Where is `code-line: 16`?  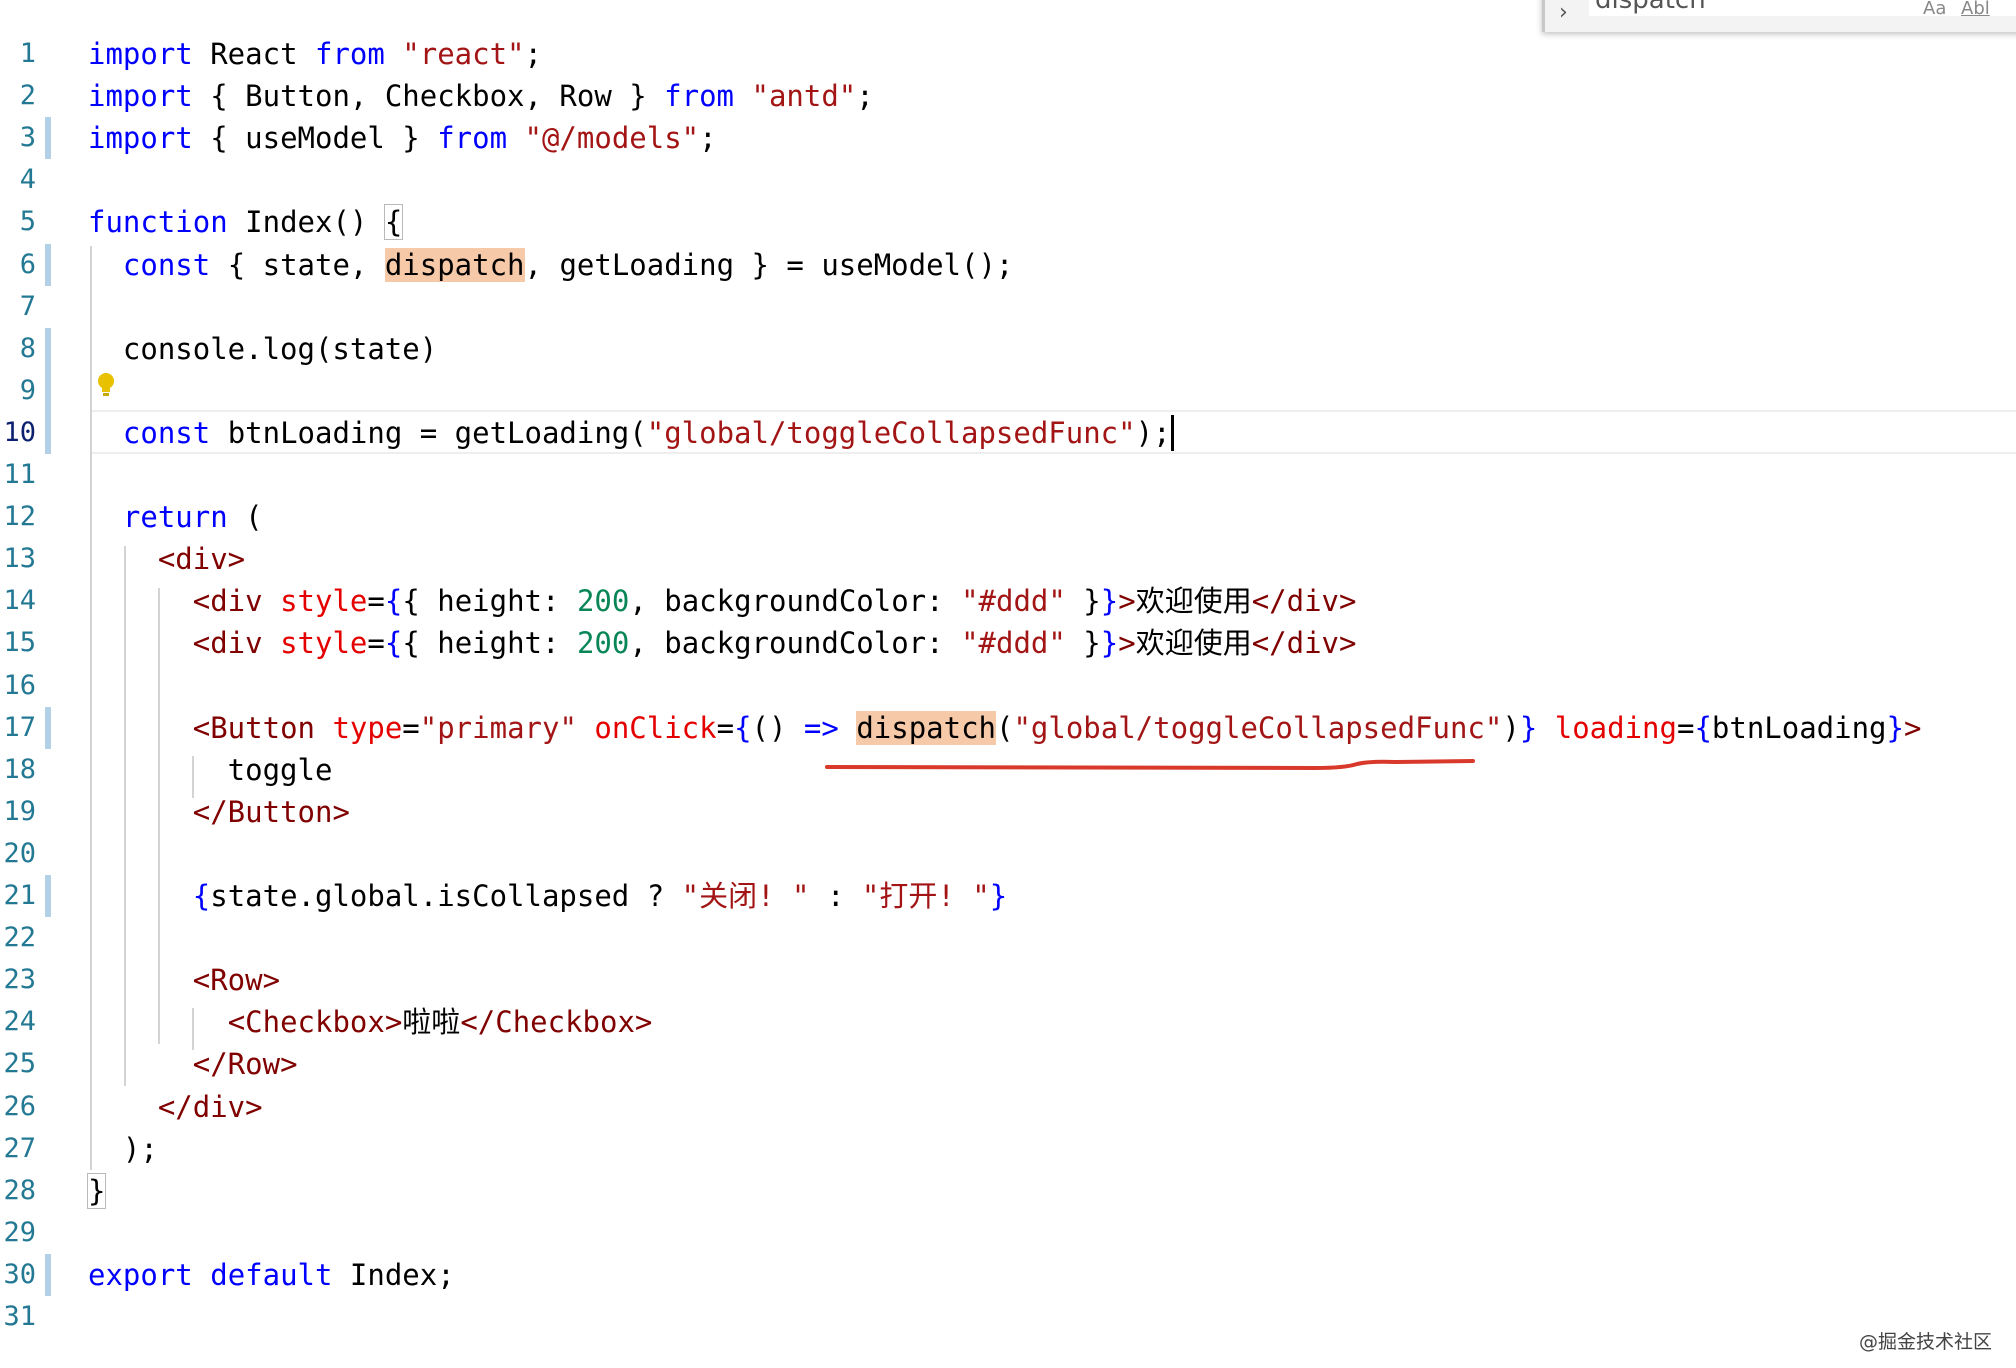
code-line: 16 is located at coordinates (1008, 686).